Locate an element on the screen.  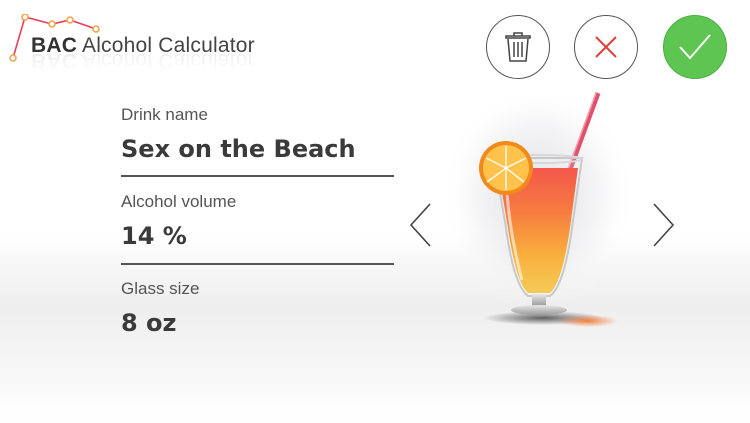
drink-name-value: Sex on the Beach is located at coordinates (257, 149).